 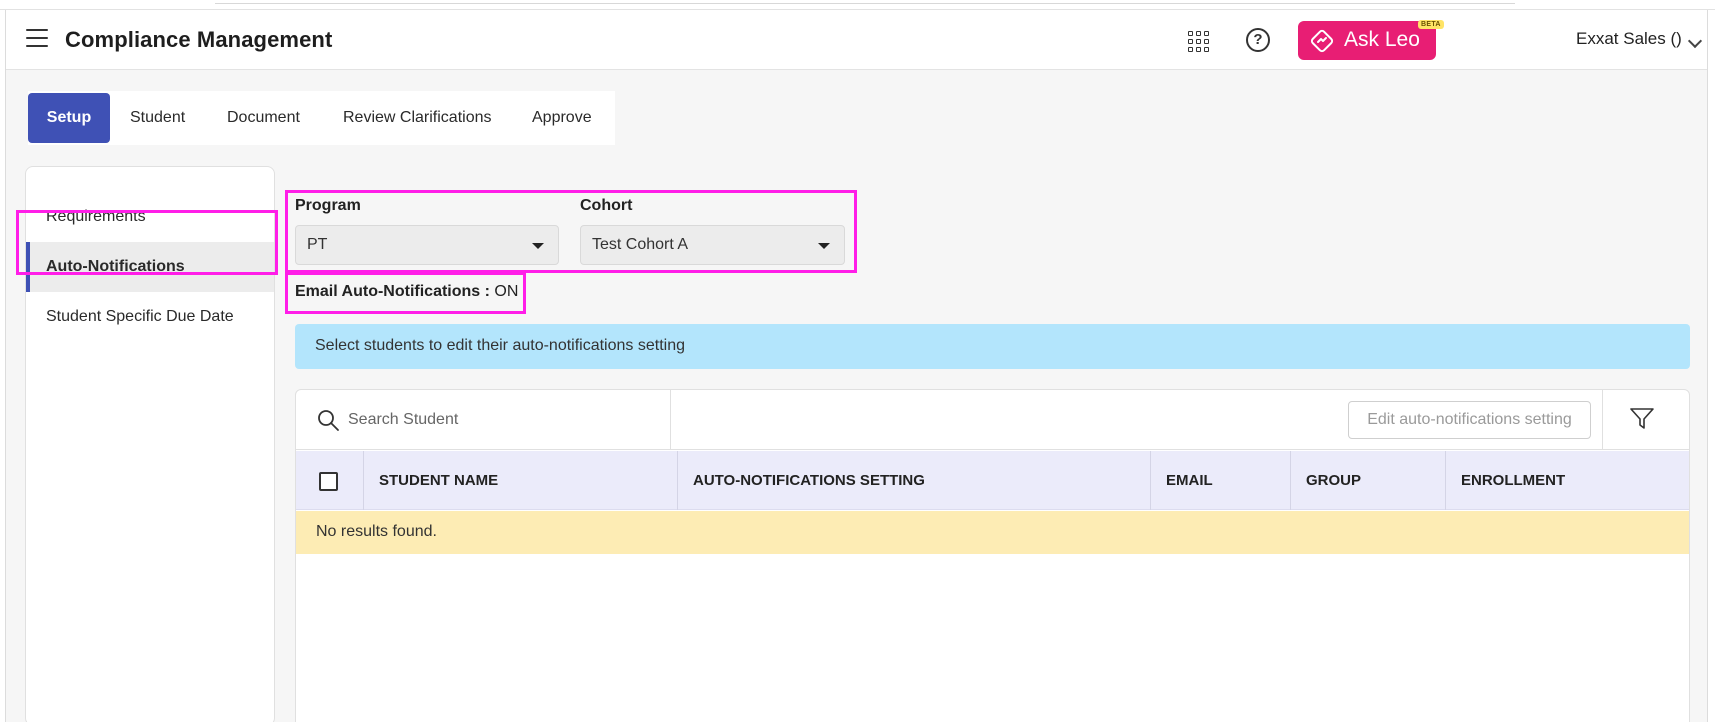 What do you see at coordinates (562, 118) in the screenshot?
I see `tab-approve: Approve` at bounding box center [562, 118].